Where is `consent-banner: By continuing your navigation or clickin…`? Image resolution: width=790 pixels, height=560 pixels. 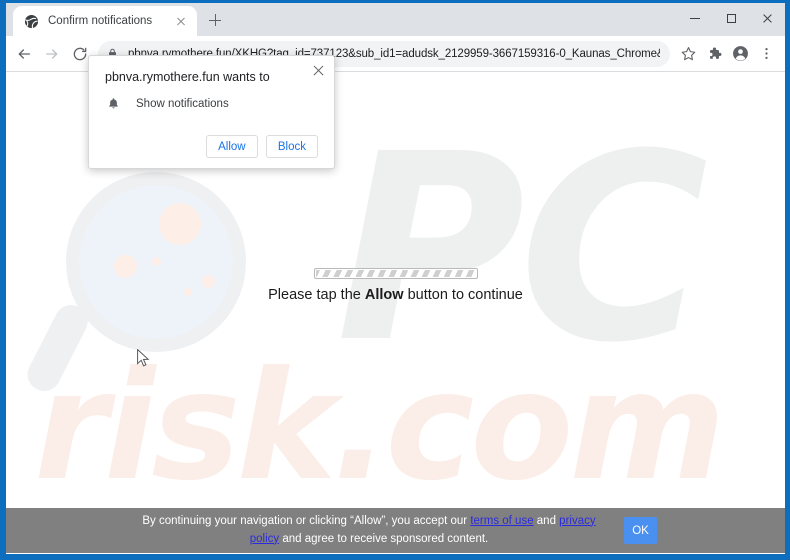 consent-banner: By continuing your navigation or clickin… is located at coordinates (395, 530).